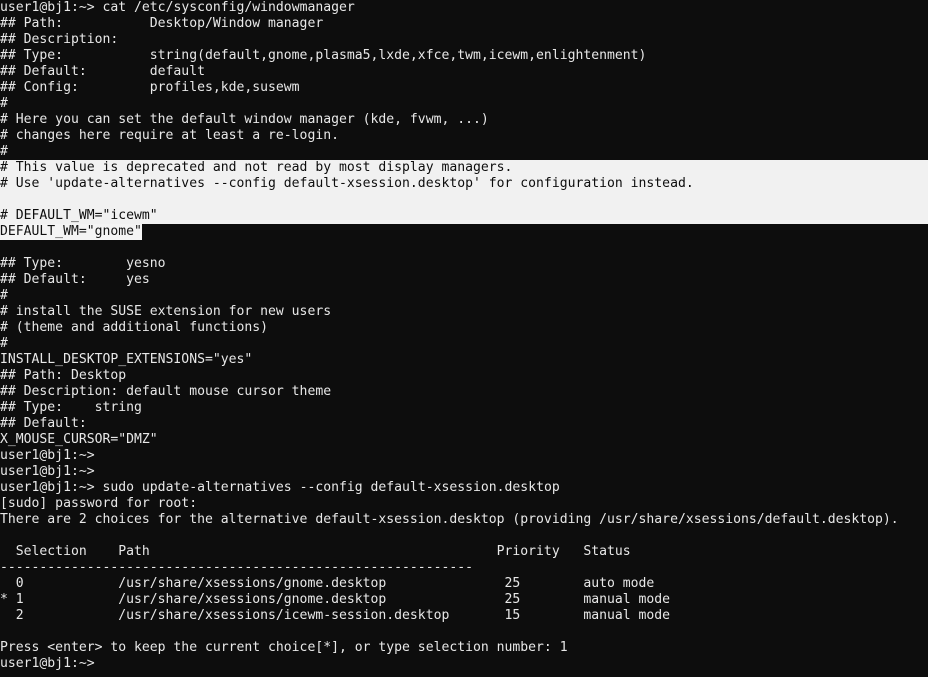  Describe the element at coordinates (47, 7) in the screenshot. I see `shell-prompt: user1@bj1:~>` at that location.